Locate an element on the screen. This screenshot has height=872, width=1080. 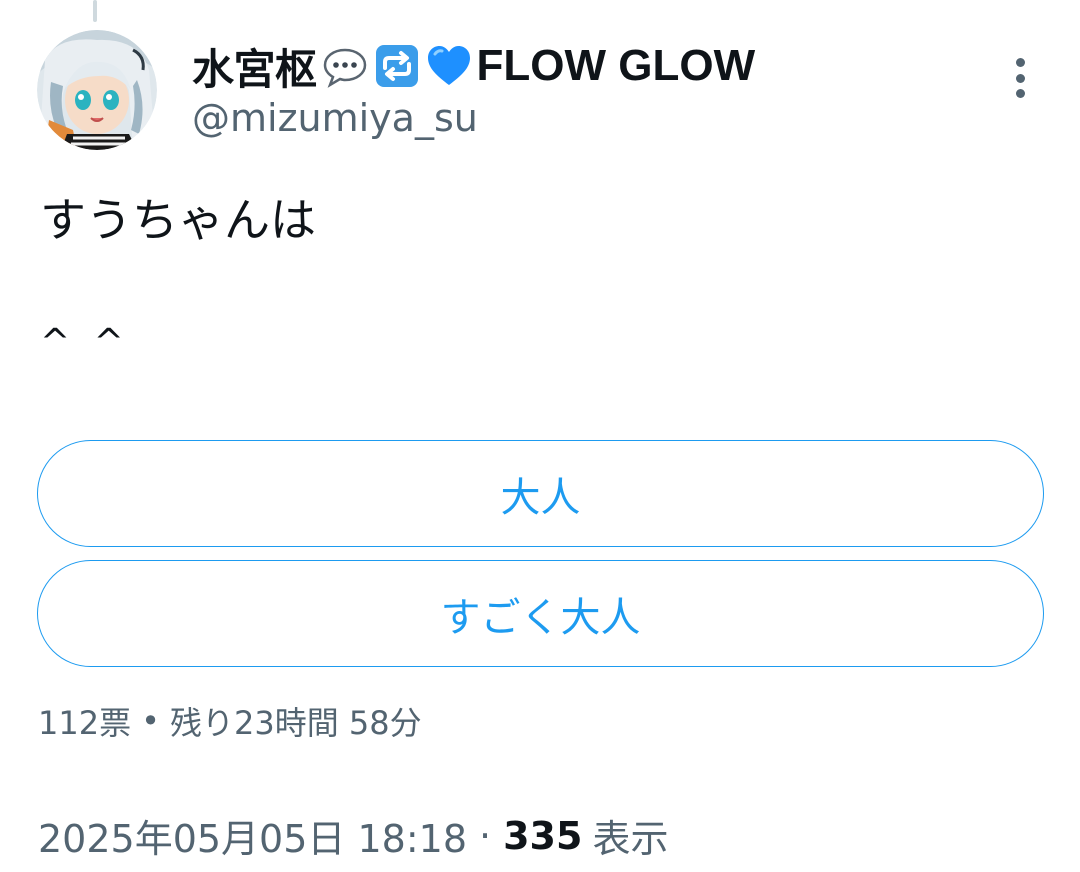
poll-votes: 112票 is located at coordinates (85, 723).